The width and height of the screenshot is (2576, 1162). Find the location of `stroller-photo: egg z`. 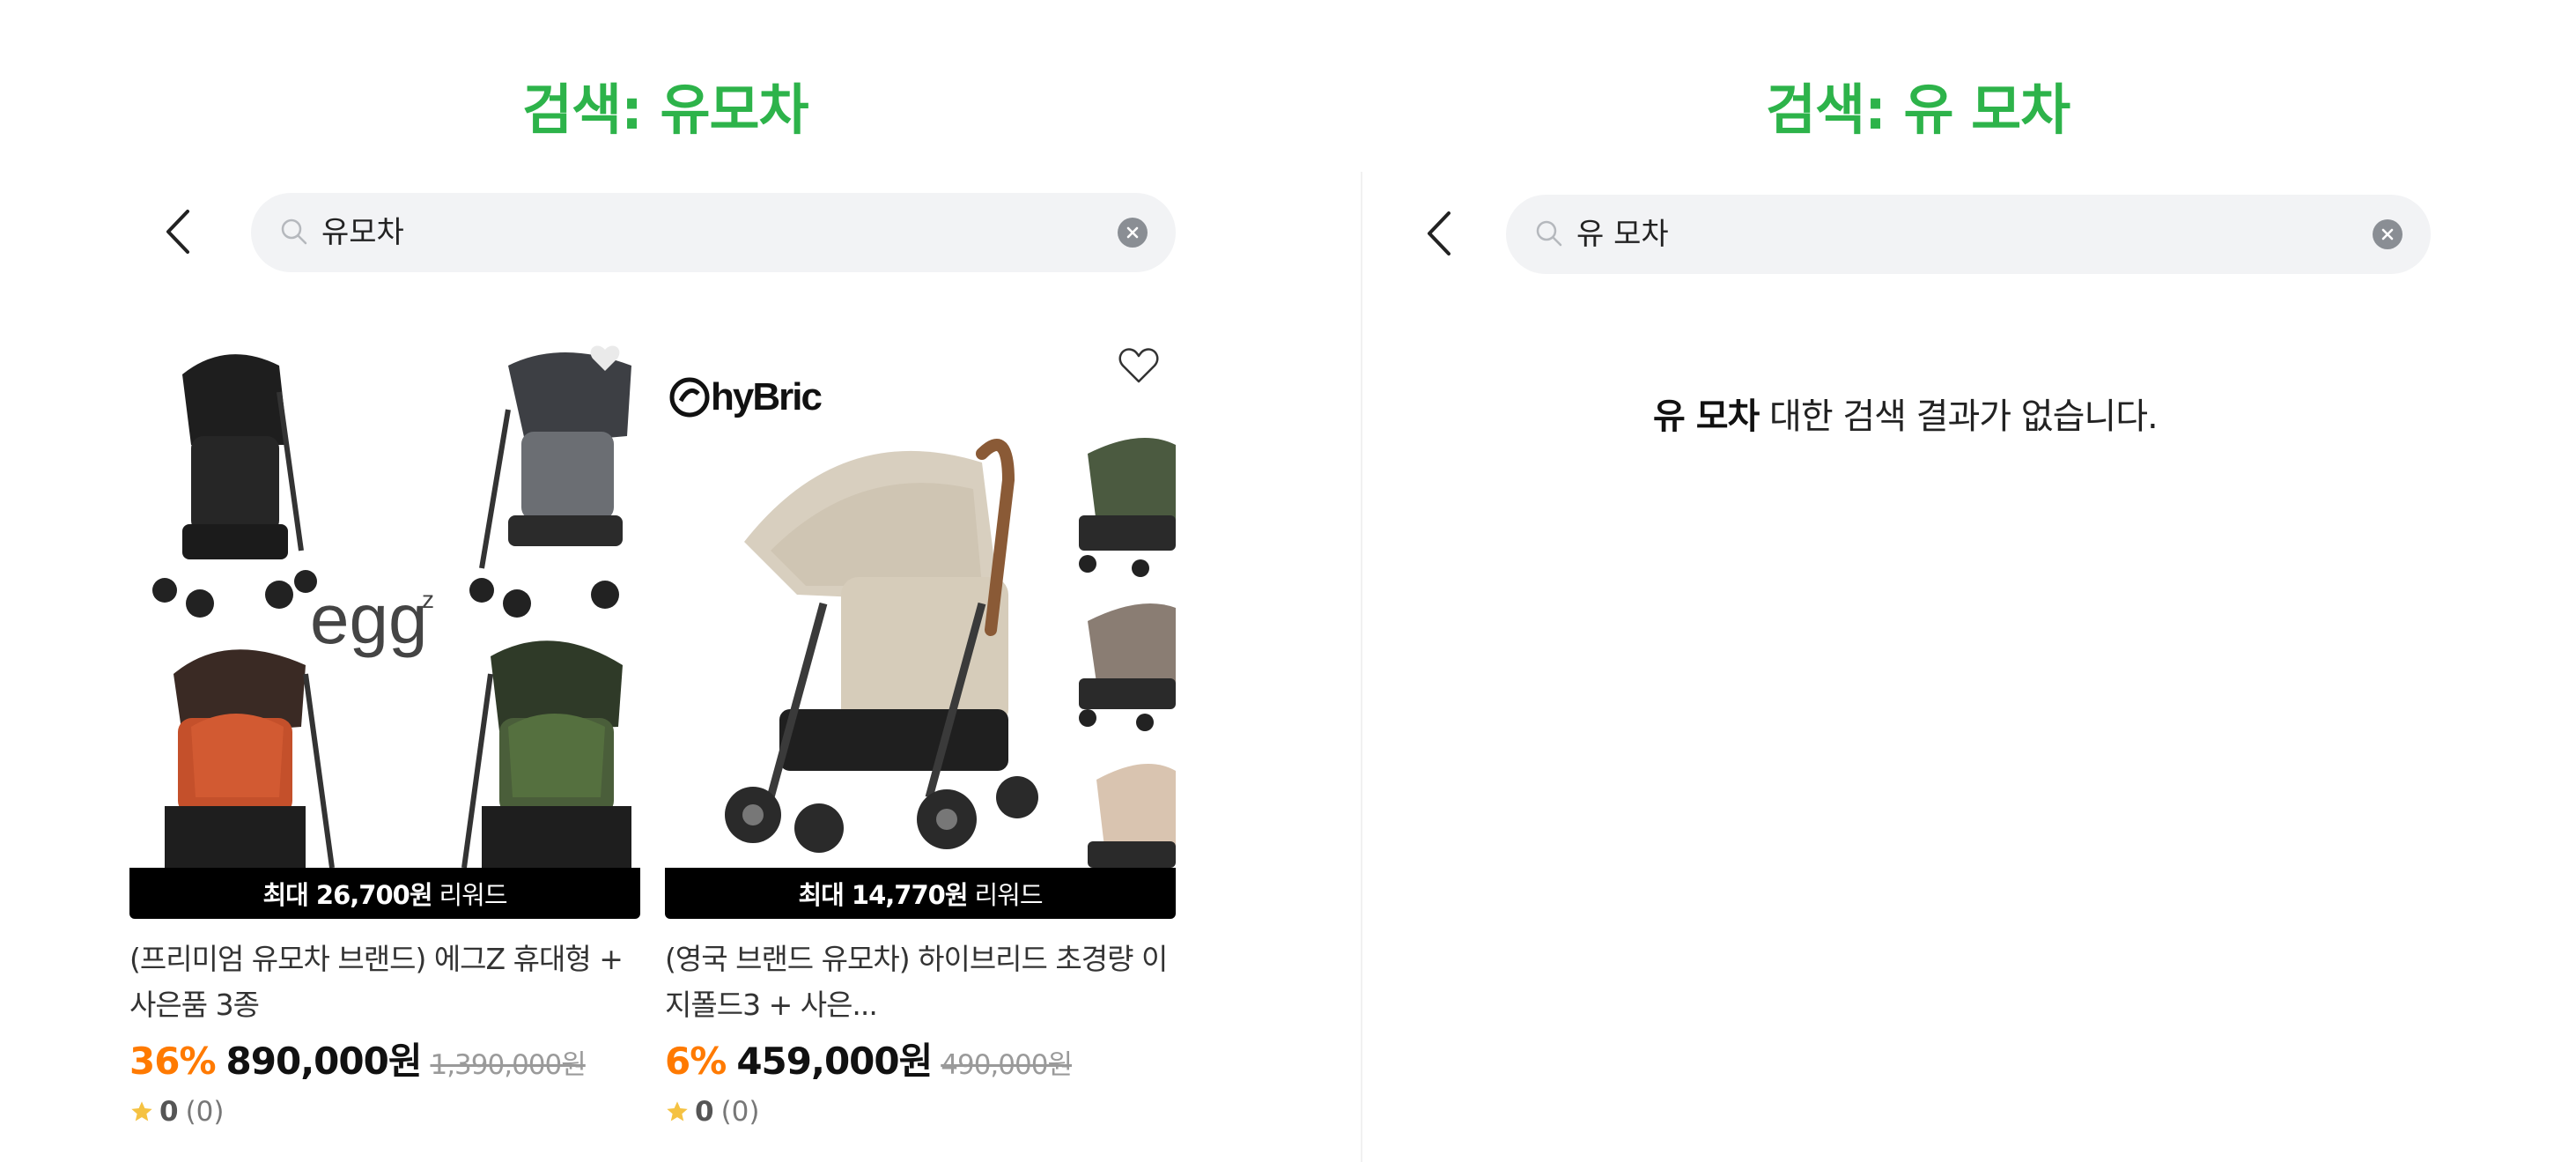

stroller-photo: egg z is located at coordinates (391, 606).